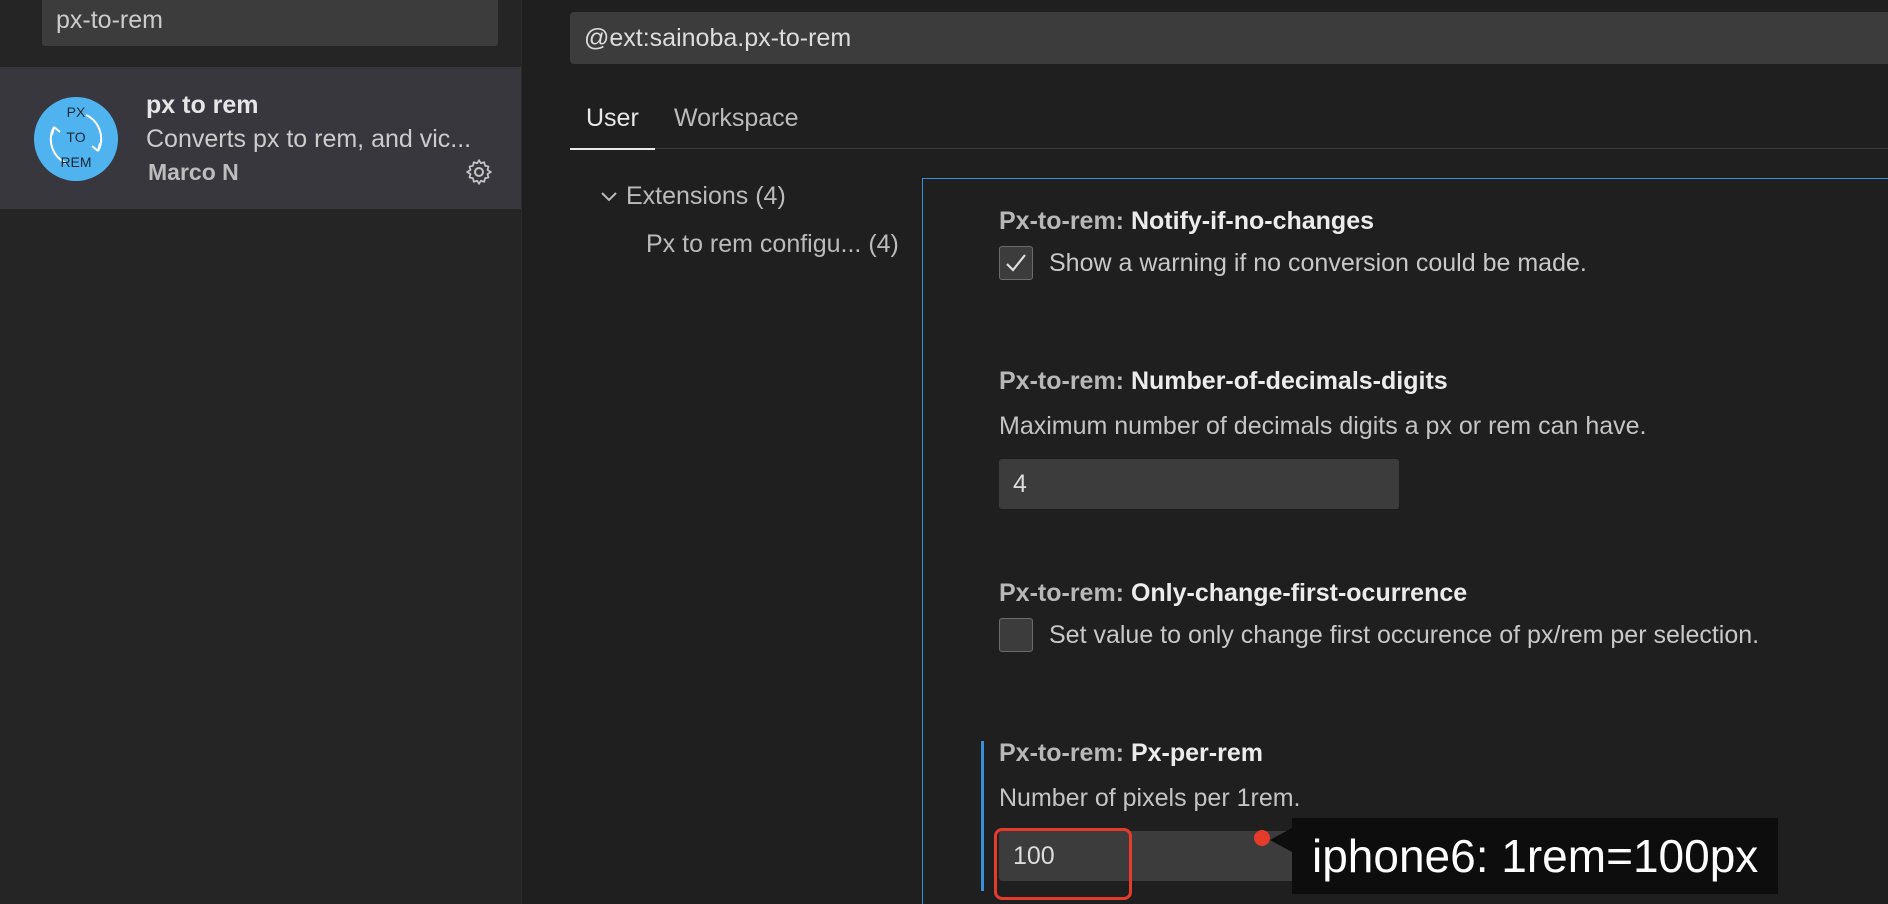 This screenshot has width=1888, height=904. I want to click on setting-title: Px-to-rem: Number-of-decimals-digits, so click(1322, 381).